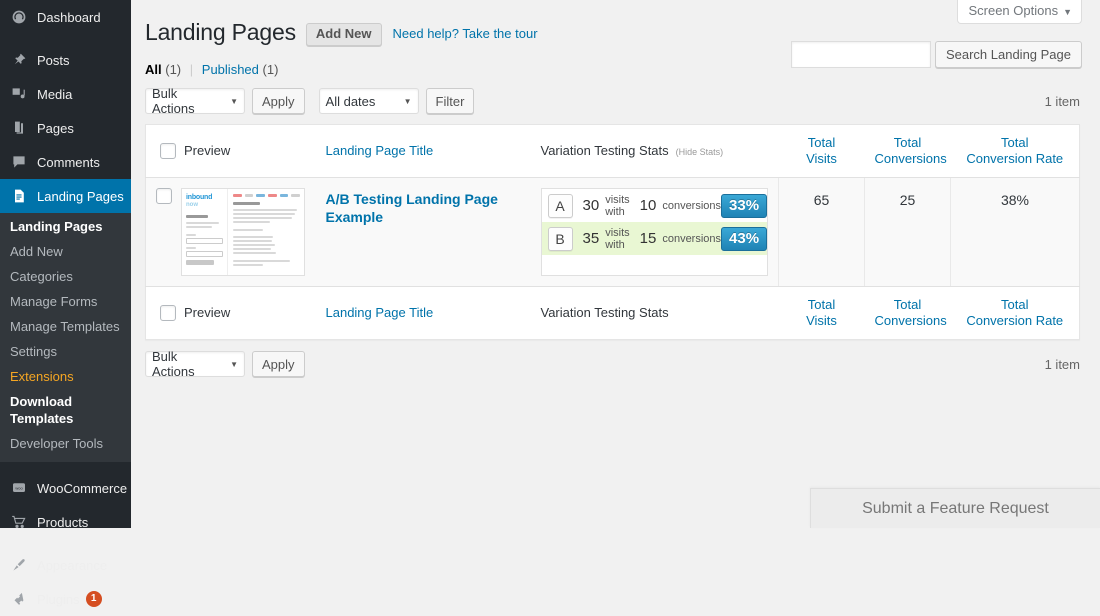  Describe the element at coordinates (82, 488) in the screenshot. I see `sidebar-label: WooCommerce` at that location.